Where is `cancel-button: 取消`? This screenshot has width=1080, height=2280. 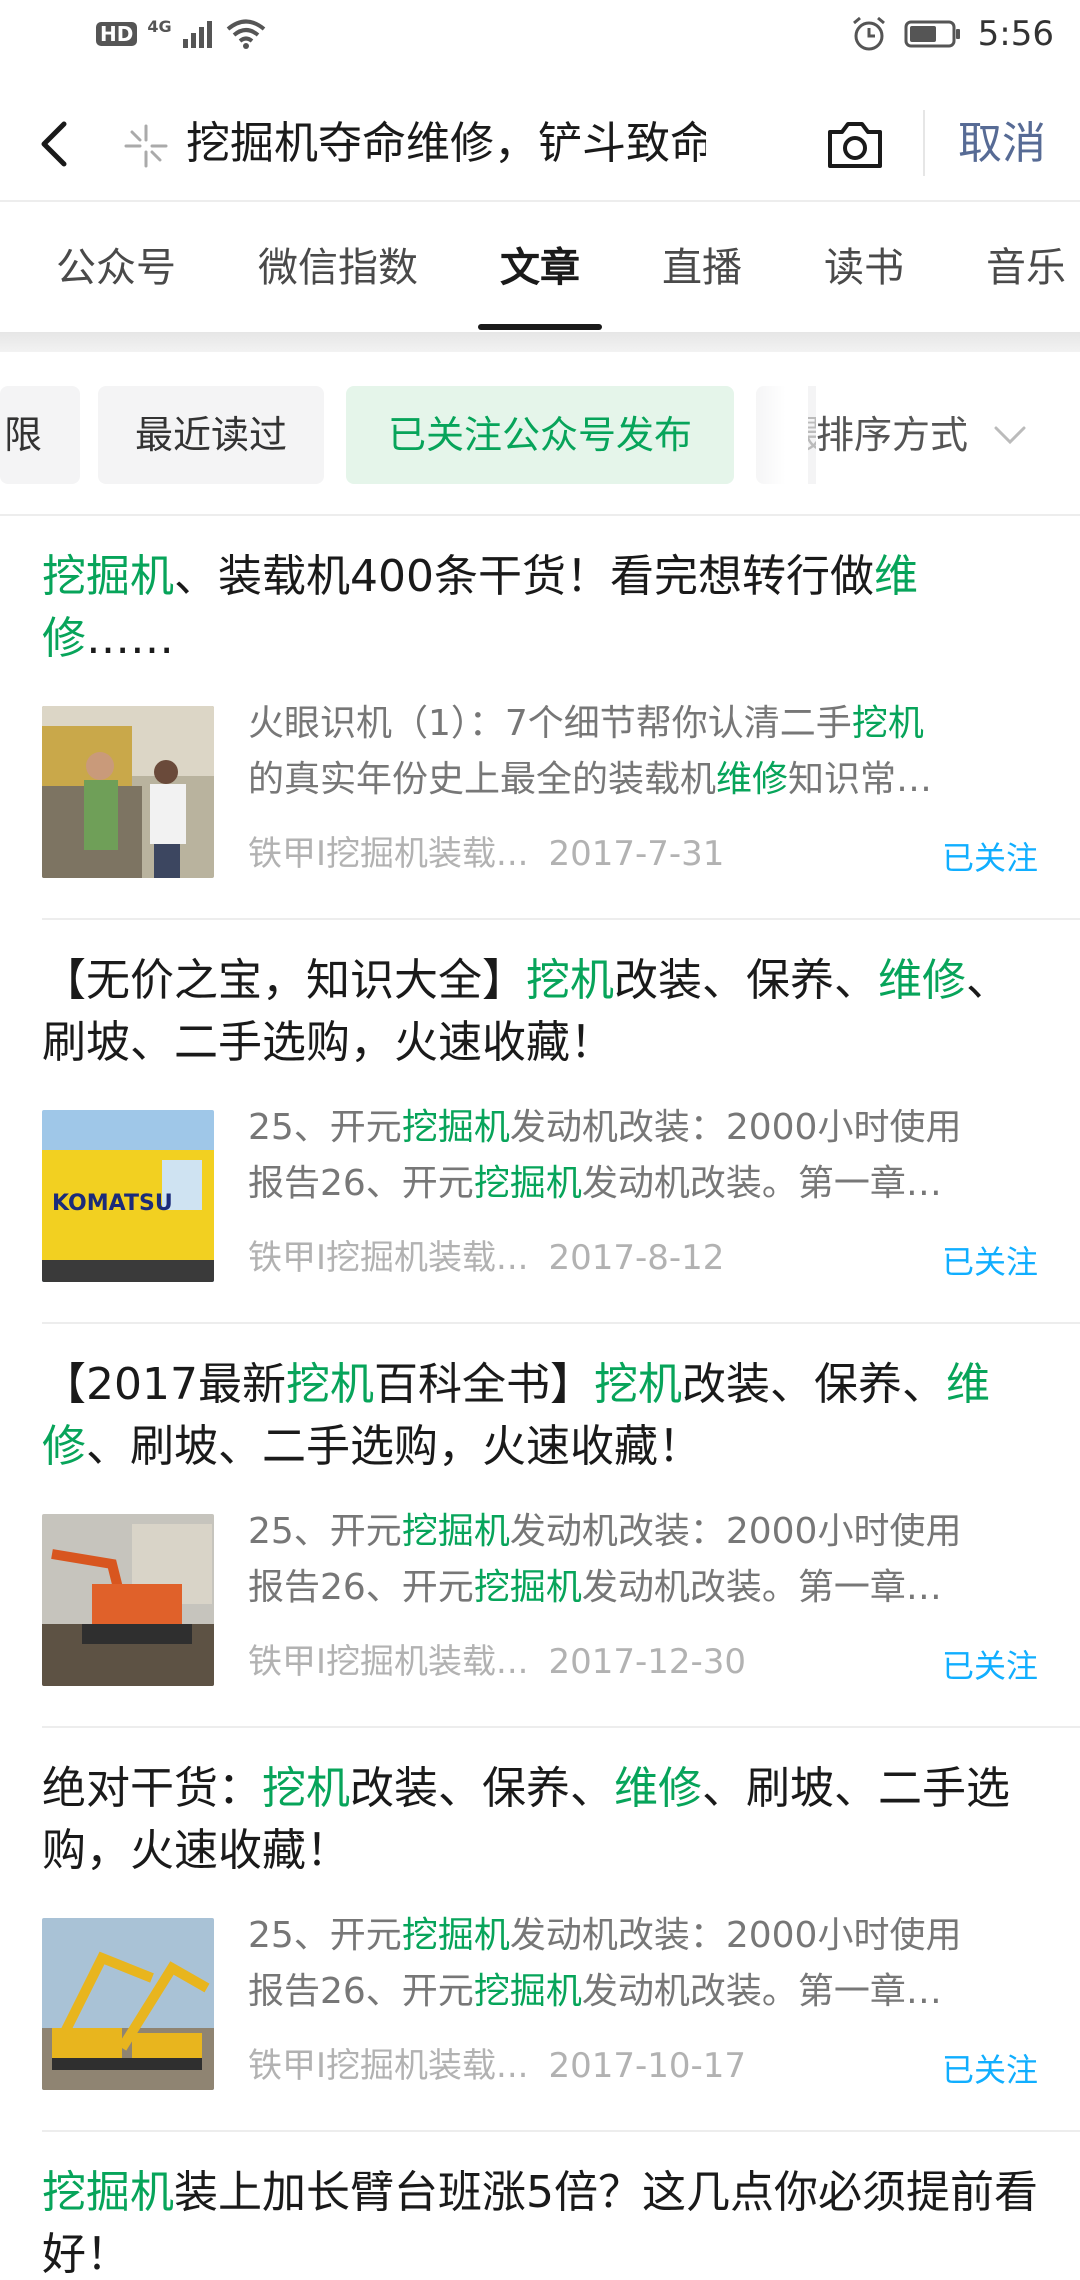
cancel-button: 取消 is located at coordinates (1002, 144).